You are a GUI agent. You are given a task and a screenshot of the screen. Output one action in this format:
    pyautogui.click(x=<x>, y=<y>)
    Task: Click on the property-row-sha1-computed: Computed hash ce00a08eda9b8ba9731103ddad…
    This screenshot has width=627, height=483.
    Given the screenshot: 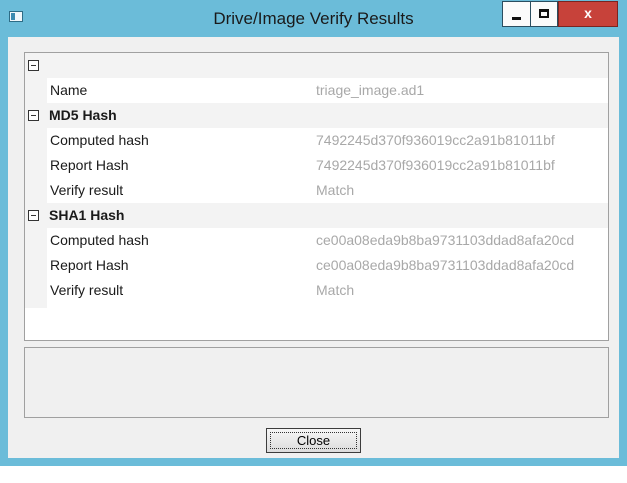 What is the action you would take?
    pyautogui.click(x=316, y=240)
    